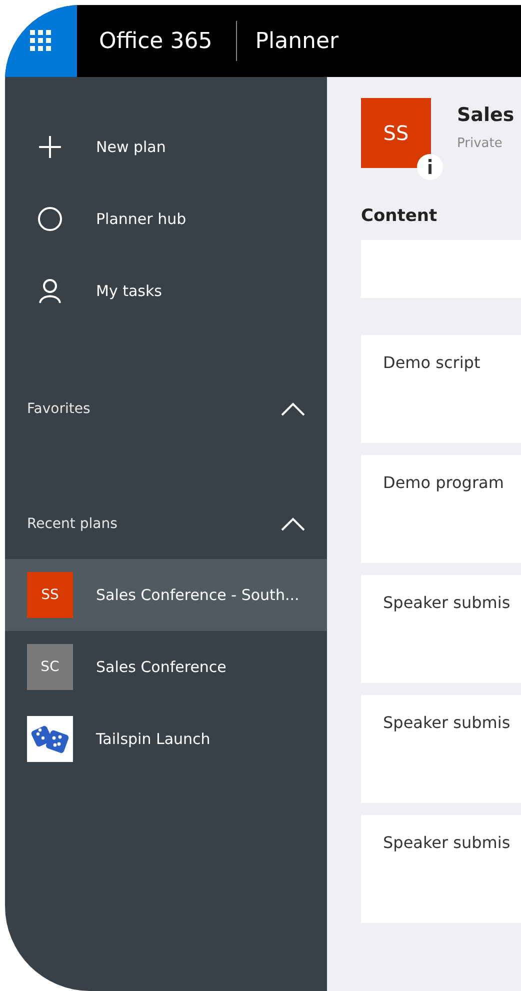  I want to click on plan-tile: SS, so click(50, 595).